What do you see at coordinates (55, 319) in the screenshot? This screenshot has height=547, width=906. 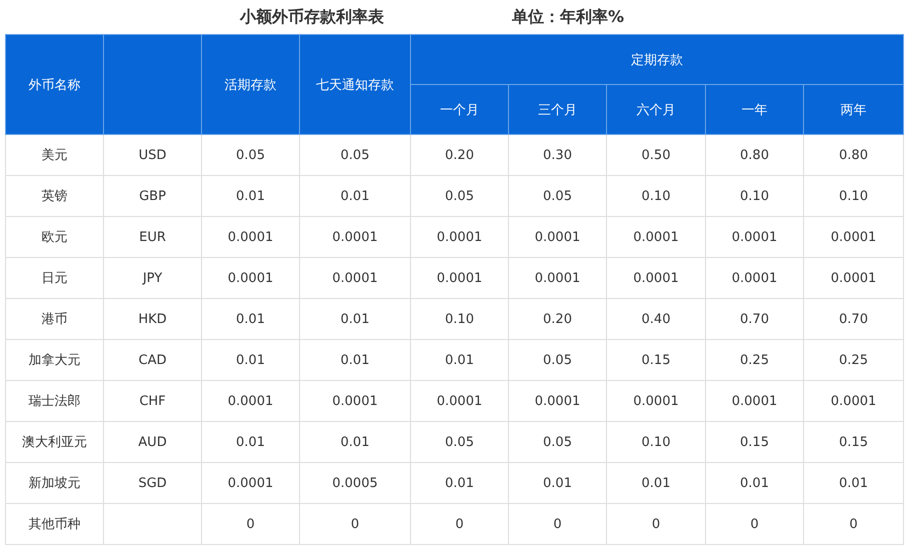 I see `table-cell: 港币` at bounding box center [55, 319].